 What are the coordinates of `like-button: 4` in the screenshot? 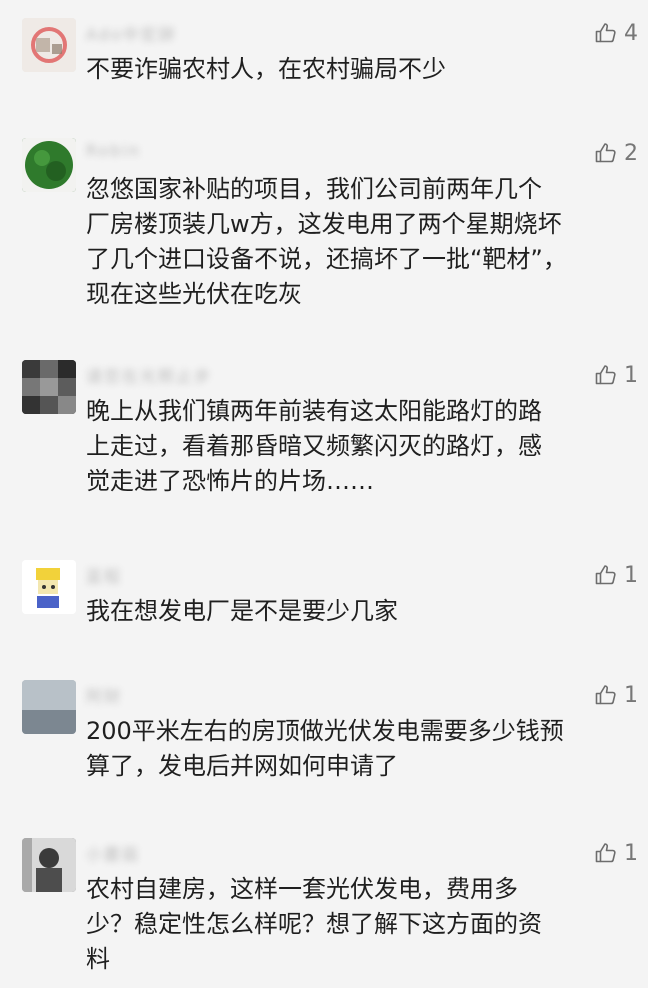 It's located at (616, 33).